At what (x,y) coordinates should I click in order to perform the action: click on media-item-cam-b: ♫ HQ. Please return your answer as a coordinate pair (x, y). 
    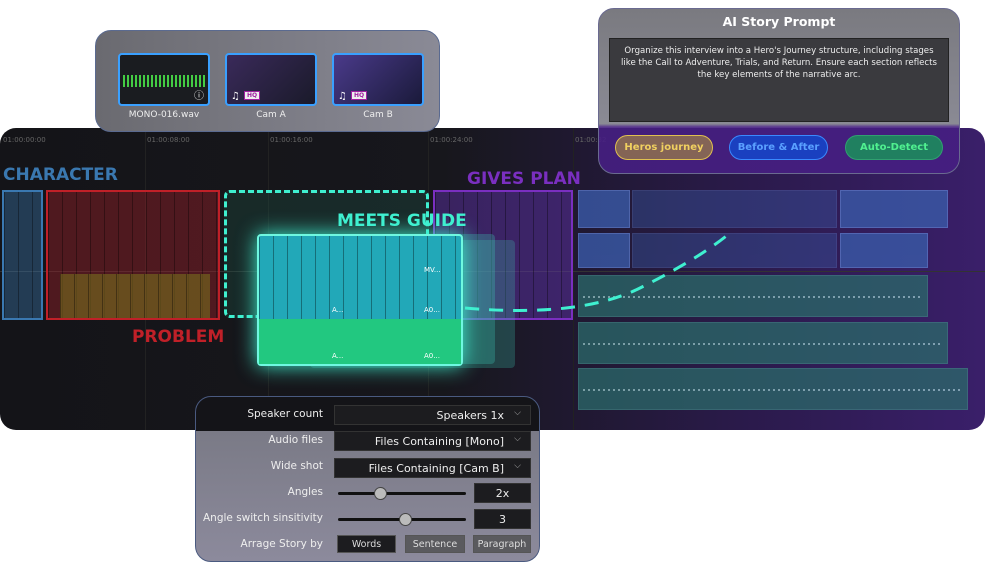
    Looking at the image, I should click on (378, 79).